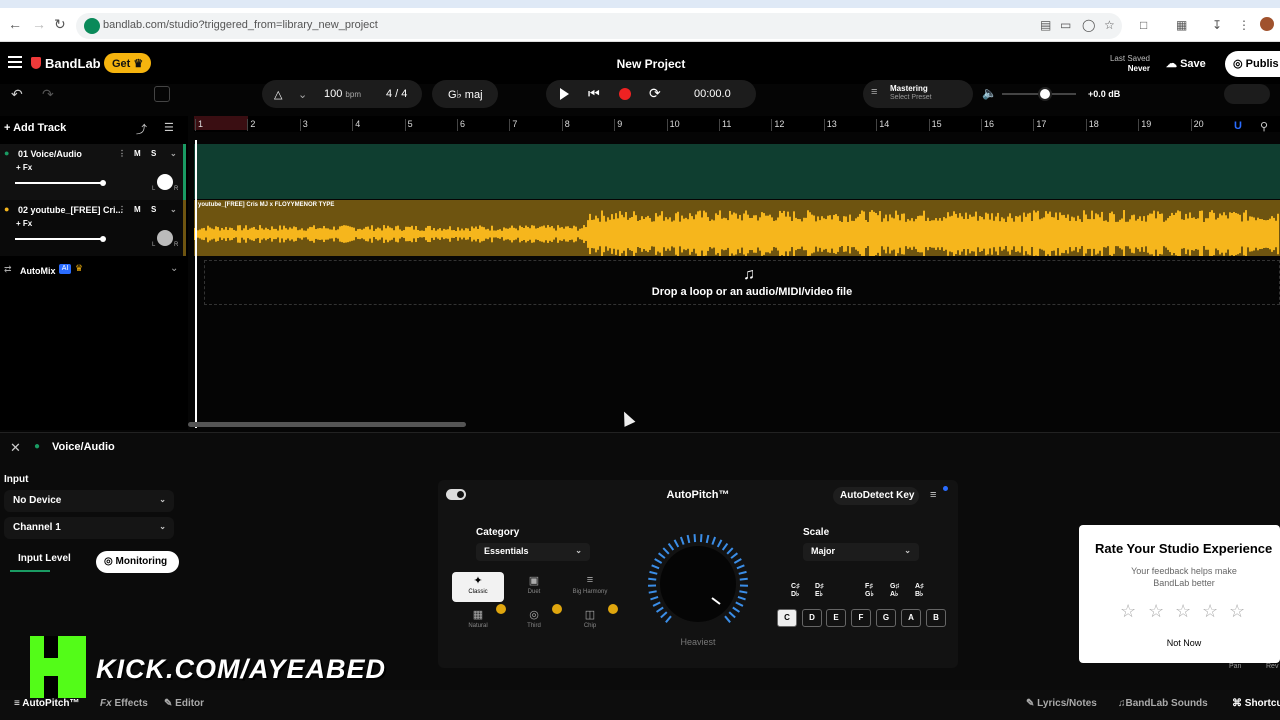 The image size is (1280, 720). I want to click on menu-dots-icon: ⋮, so click(1244, 25).